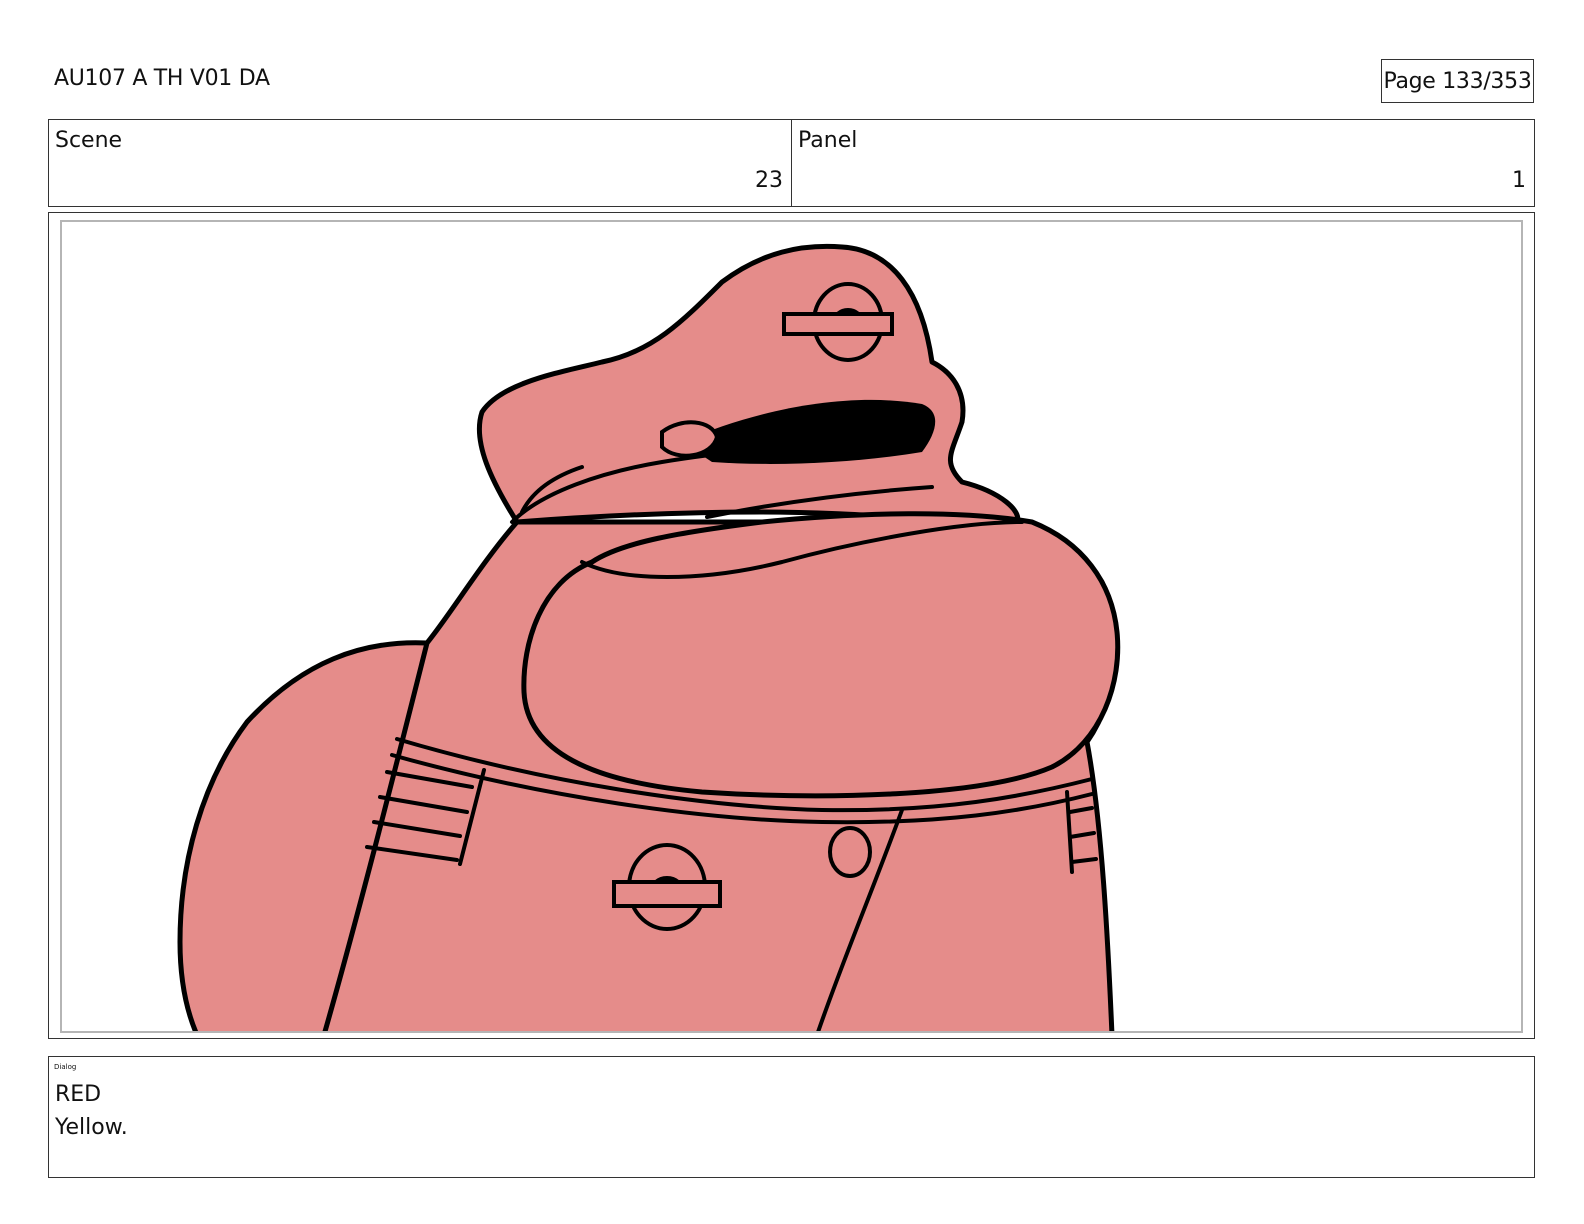 The width and height of the screenshot is (1584, 1224). I want to click on panel-label: Panel, so click(828, 140).